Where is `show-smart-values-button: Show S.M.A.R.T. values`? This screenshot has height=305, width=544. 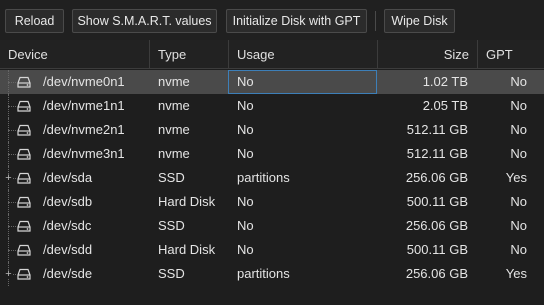
show-smart-values-button: Show S.M.A.R.T. values is located at coordinates (144, 21).